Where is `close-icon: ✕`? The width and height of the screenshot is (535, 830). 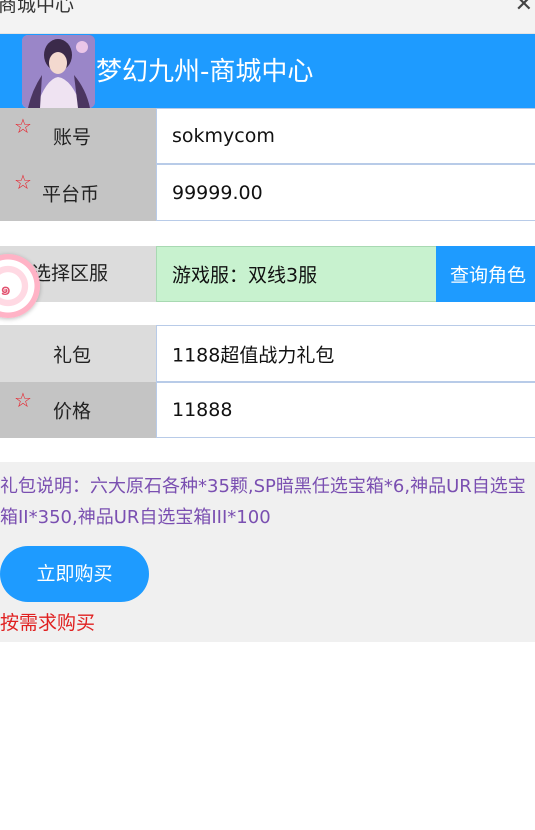 close-icon: ✕ is located at coordinates (524, 8).